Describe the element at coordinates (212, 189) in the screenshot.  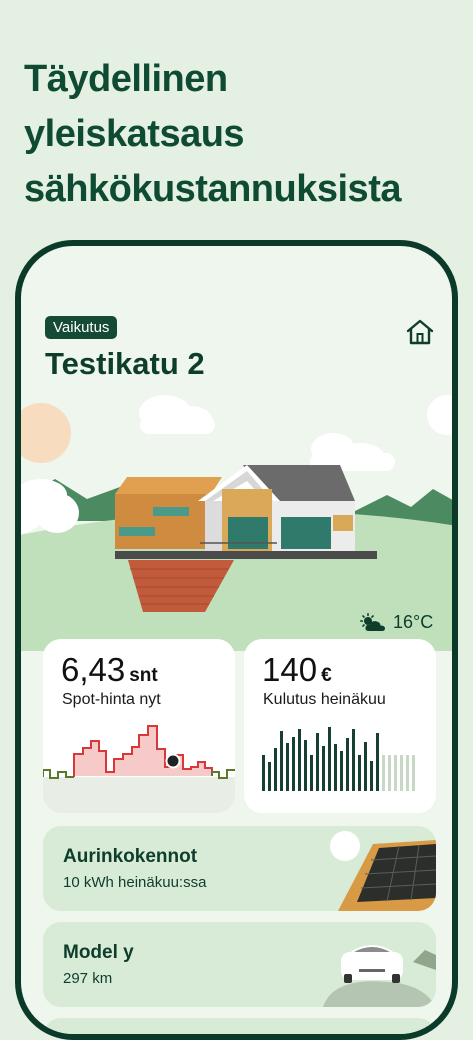
I see `headline-line-3: sähkökustannuksista` at that location.